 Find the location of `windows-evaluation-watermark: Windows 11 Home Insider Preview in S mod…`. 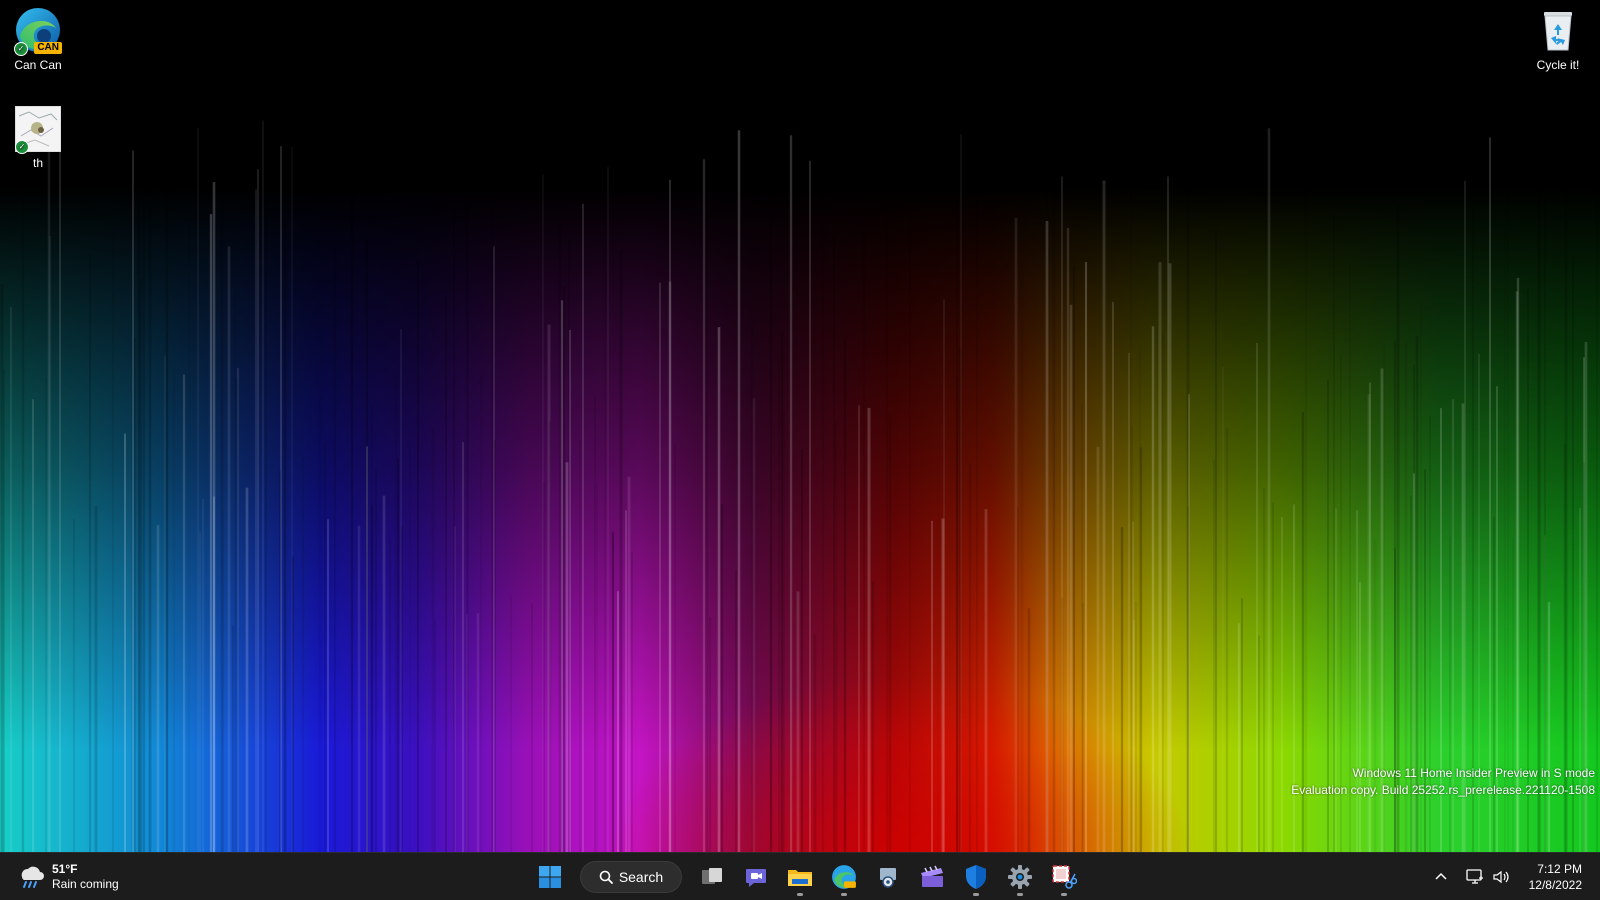

windows-evaluation-watermark: Windows 11 Home Insider Preview in S mod… is located at coordinates (1443, 782).